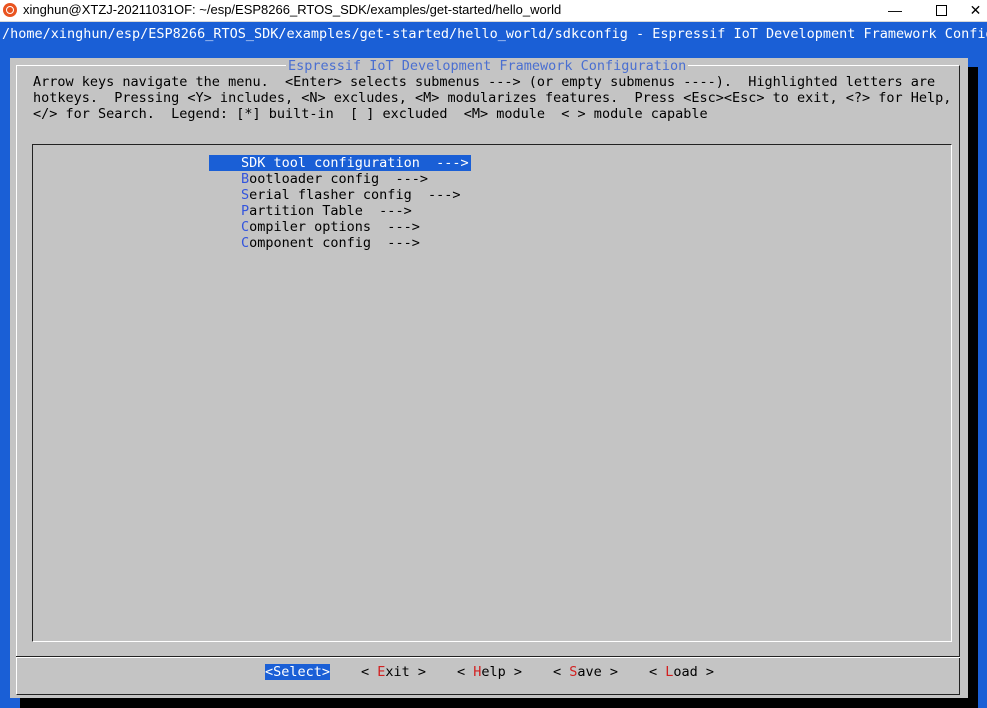 The image size is (987, 708). I want to click on select-button: <Select>, so click(298, 672).